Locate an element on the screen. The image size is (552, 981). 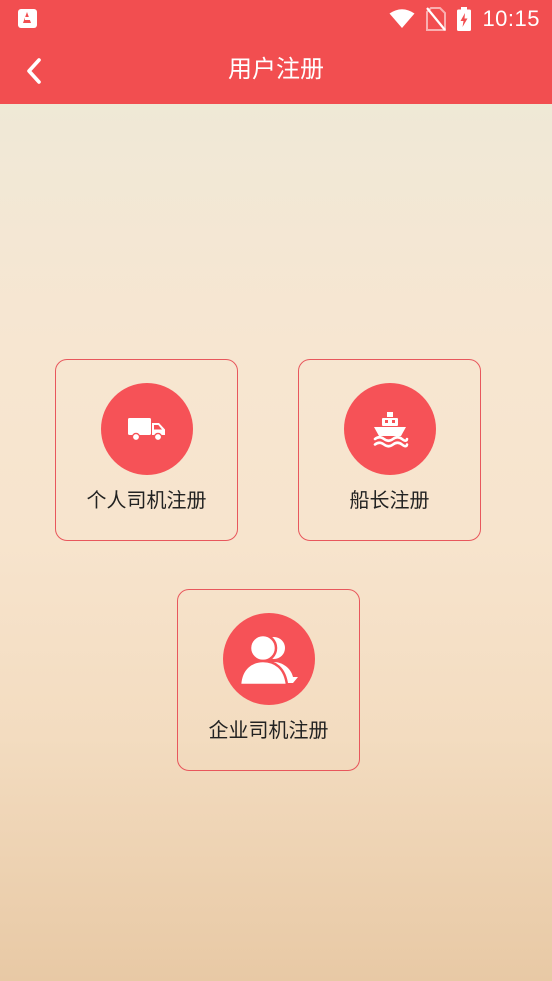
wifi-icon is located at coordinates (402, 18).